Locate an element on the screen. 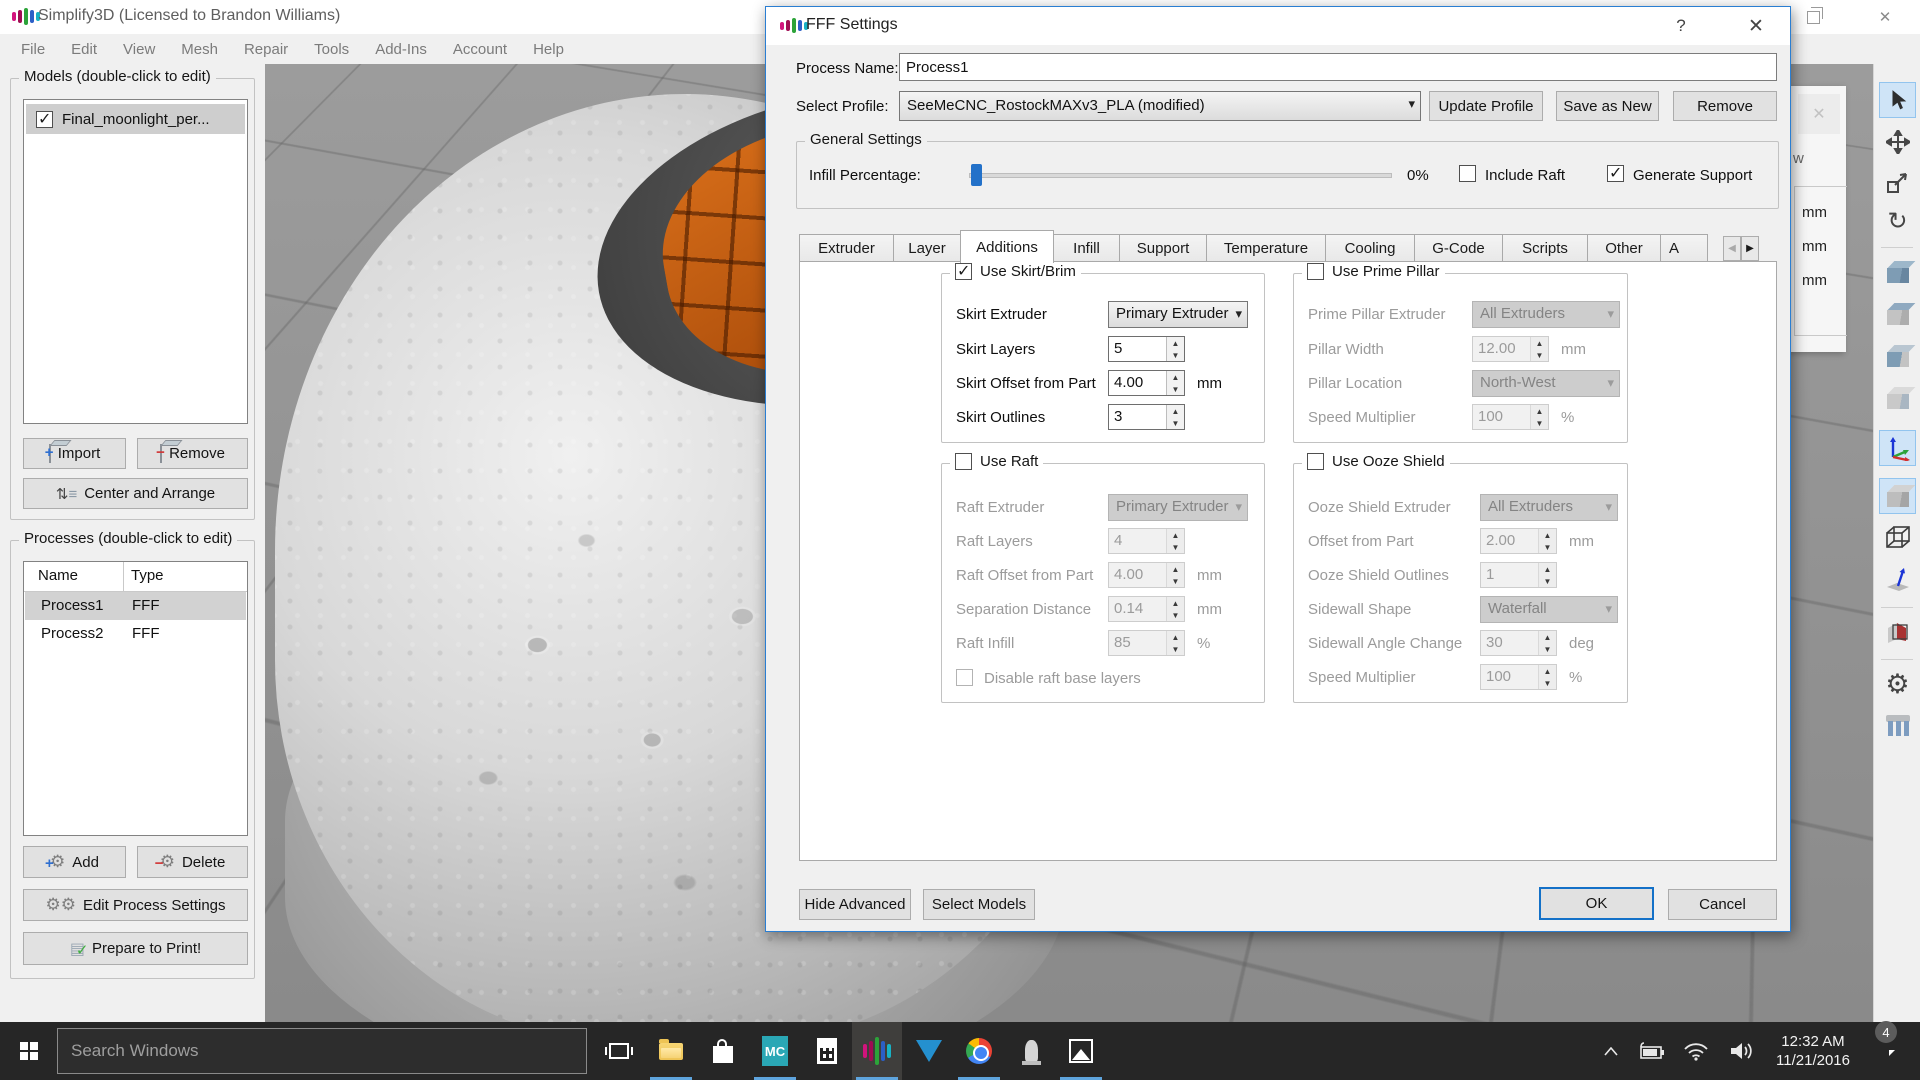 The width and height of the screenshot is (1920, 1080). tray-expand-button is located at coordinates (1611, 1051).